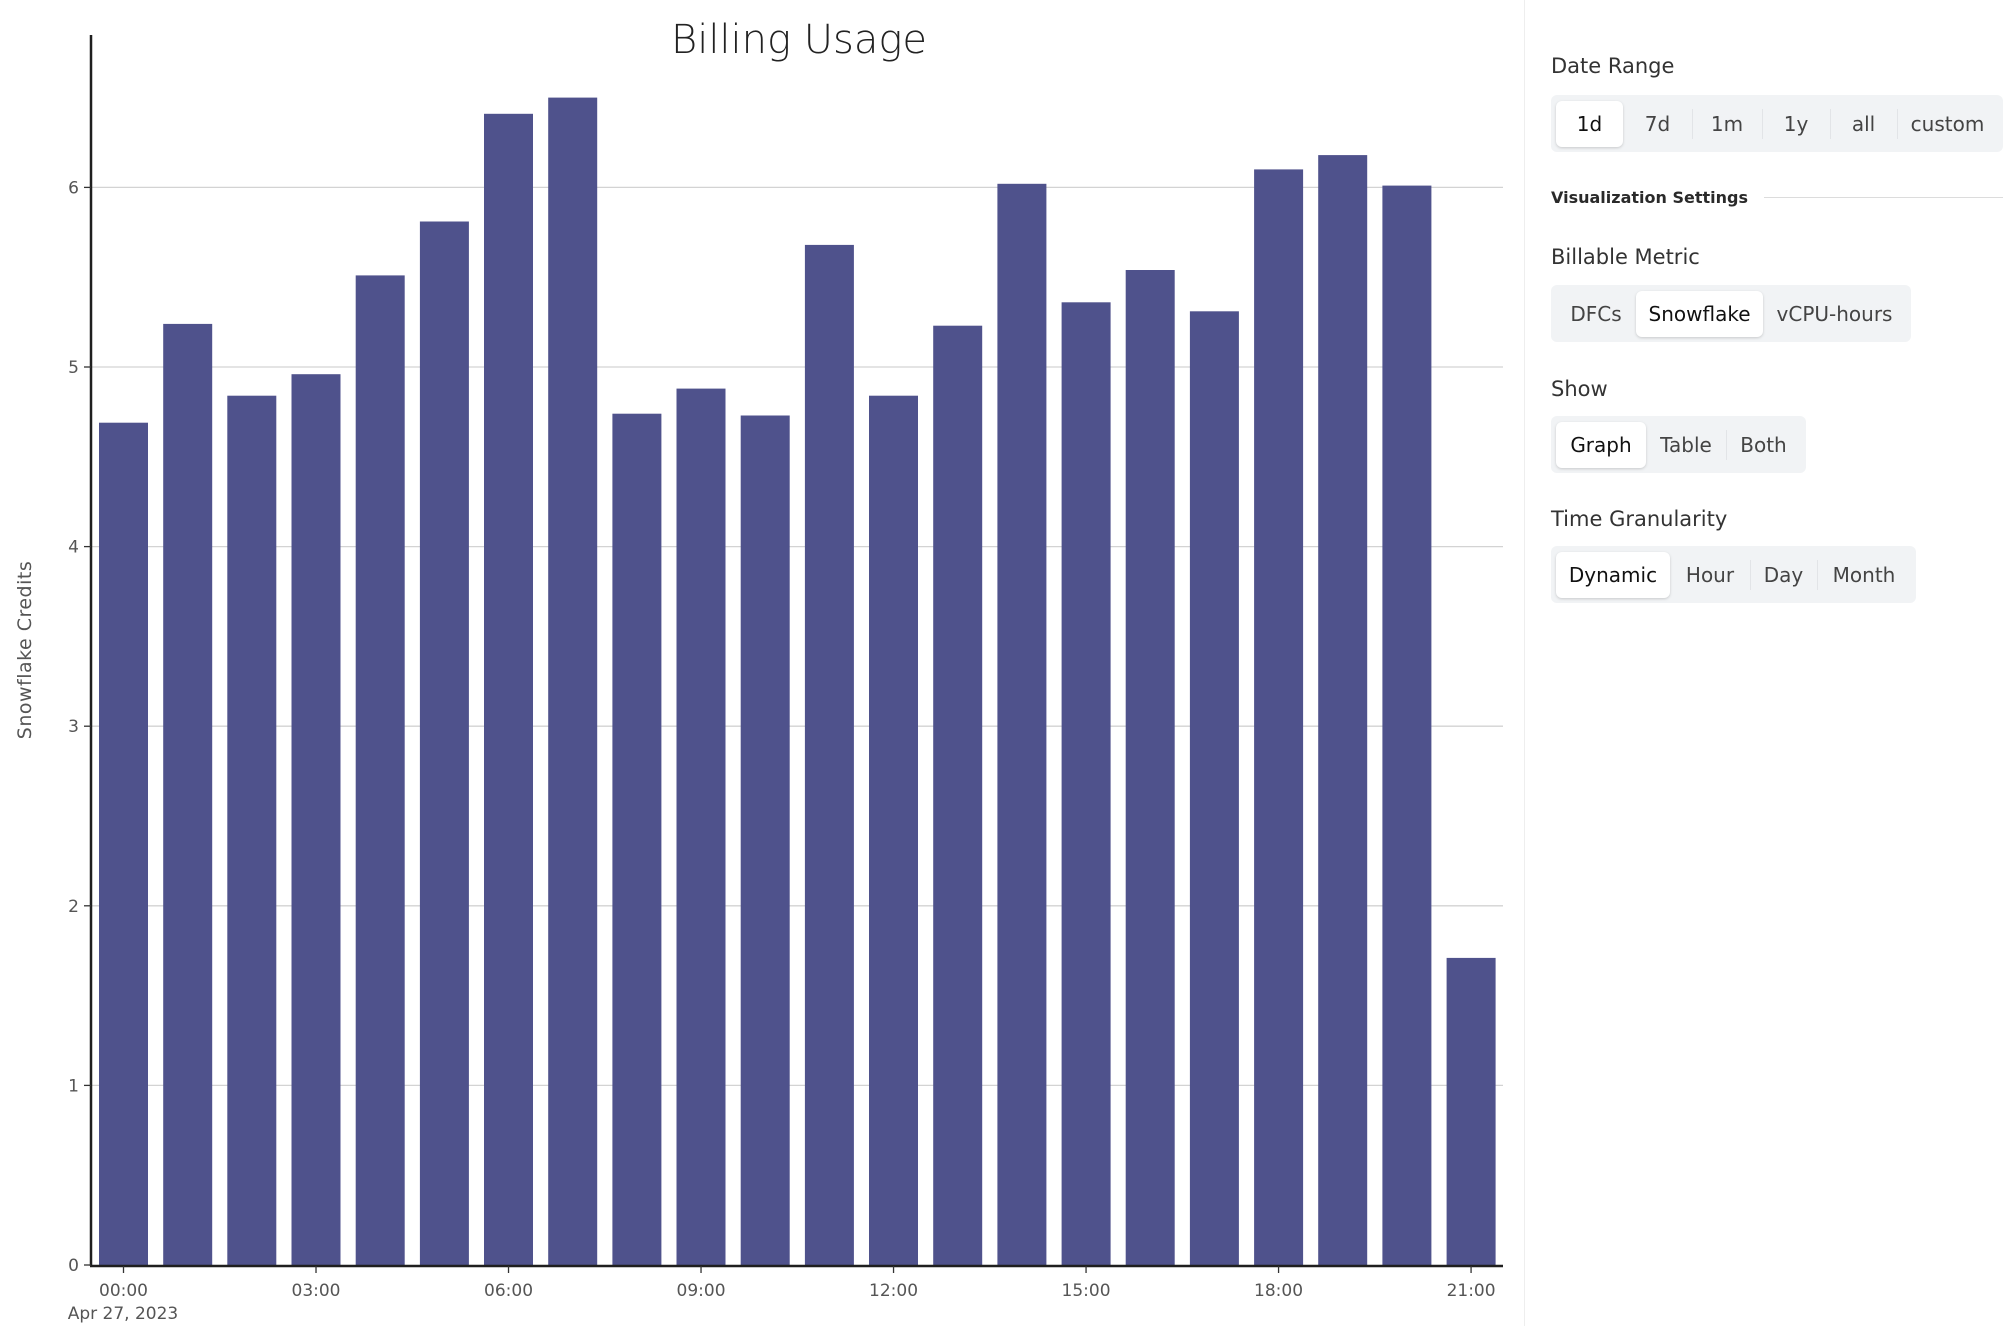 The width and height of the screenshot is (2012, 1326). I want to click on x-tick-label-0000: 00:00, so click(123, 1291).